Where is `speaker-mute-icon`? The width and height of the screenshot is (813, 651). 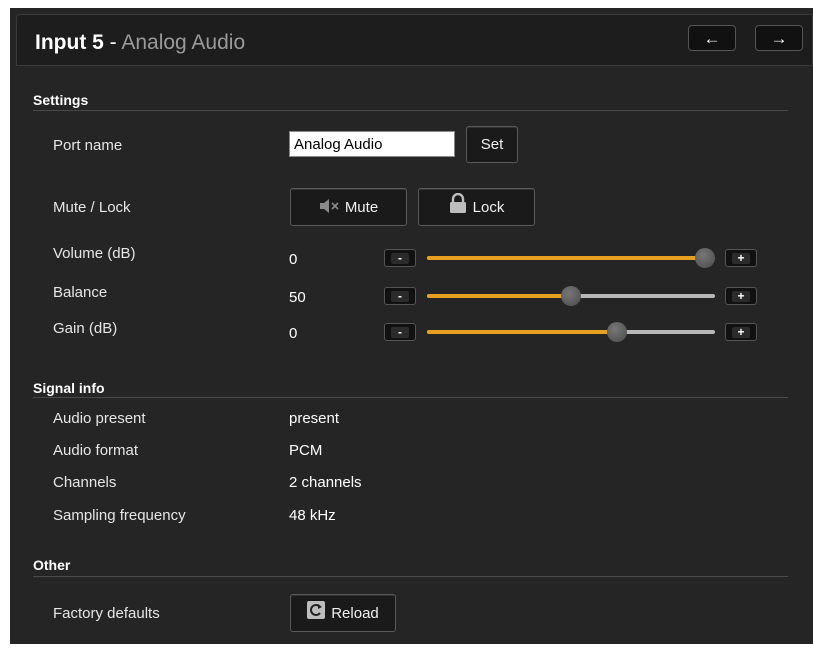
speaker-mute-icon is located at coordinates (329, 208).